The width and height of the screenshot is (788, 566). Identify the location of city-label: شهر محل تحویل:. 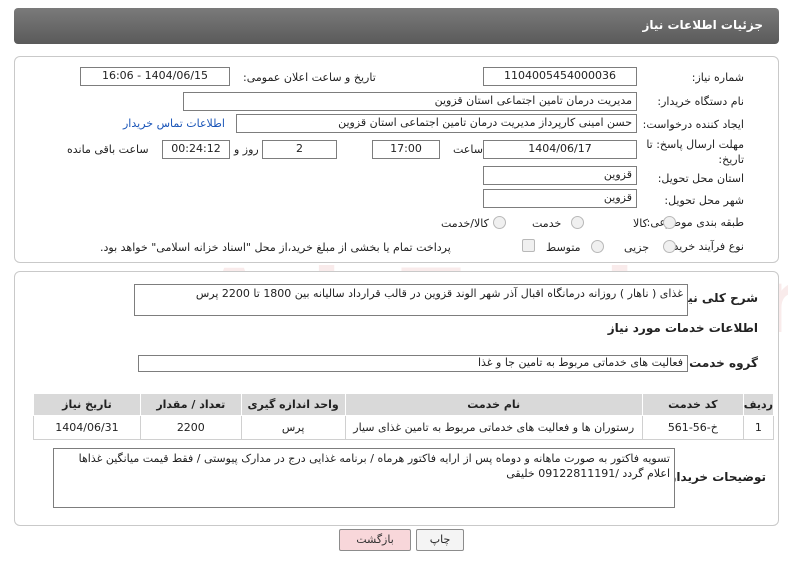
(704, 200).